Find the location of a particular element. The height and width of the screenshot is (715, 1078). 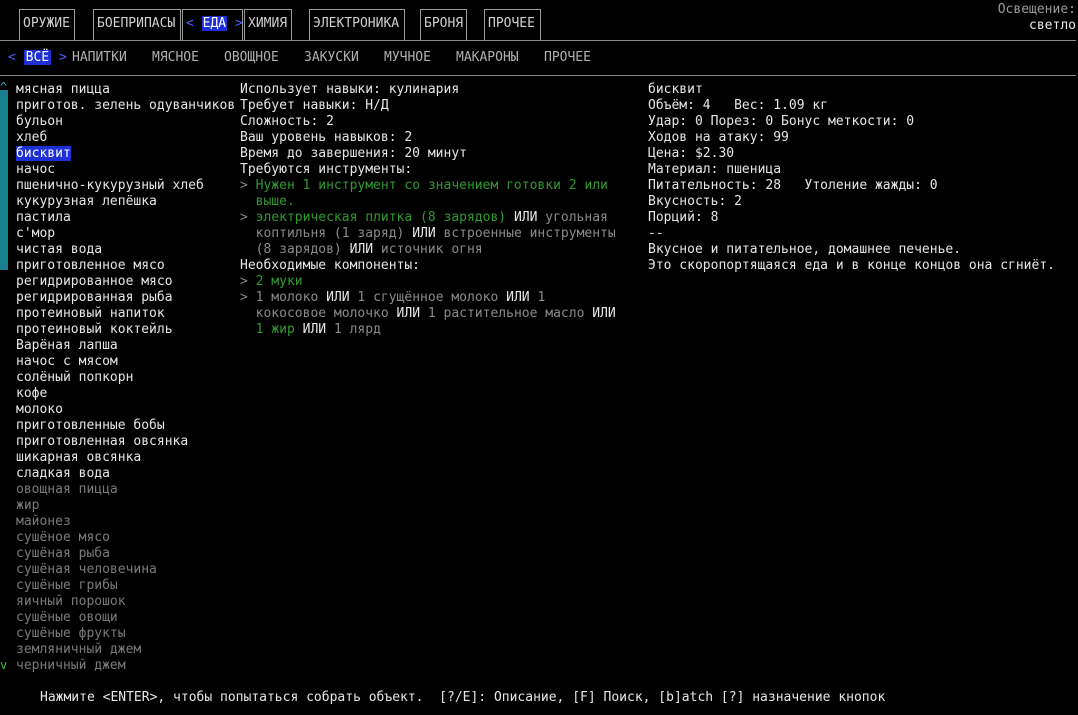

recipe-list-item: мясная пицца is located at coordinates (125, 90).